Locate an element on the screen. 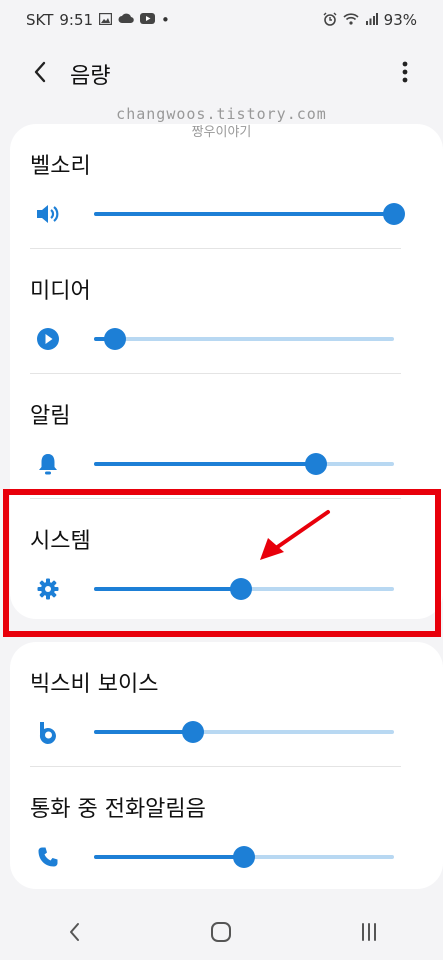 The image size is (443, 960). row-label: 미디어 is located at coordinates (60, 291).